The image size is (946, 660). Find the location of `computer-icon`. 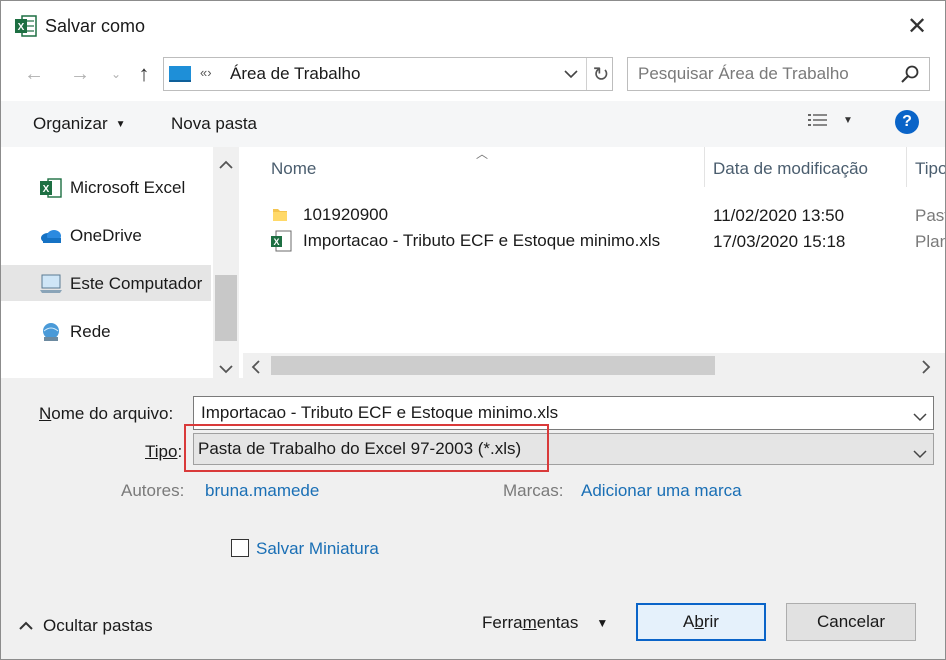

computer-icon is located at coordinates (51, 284).